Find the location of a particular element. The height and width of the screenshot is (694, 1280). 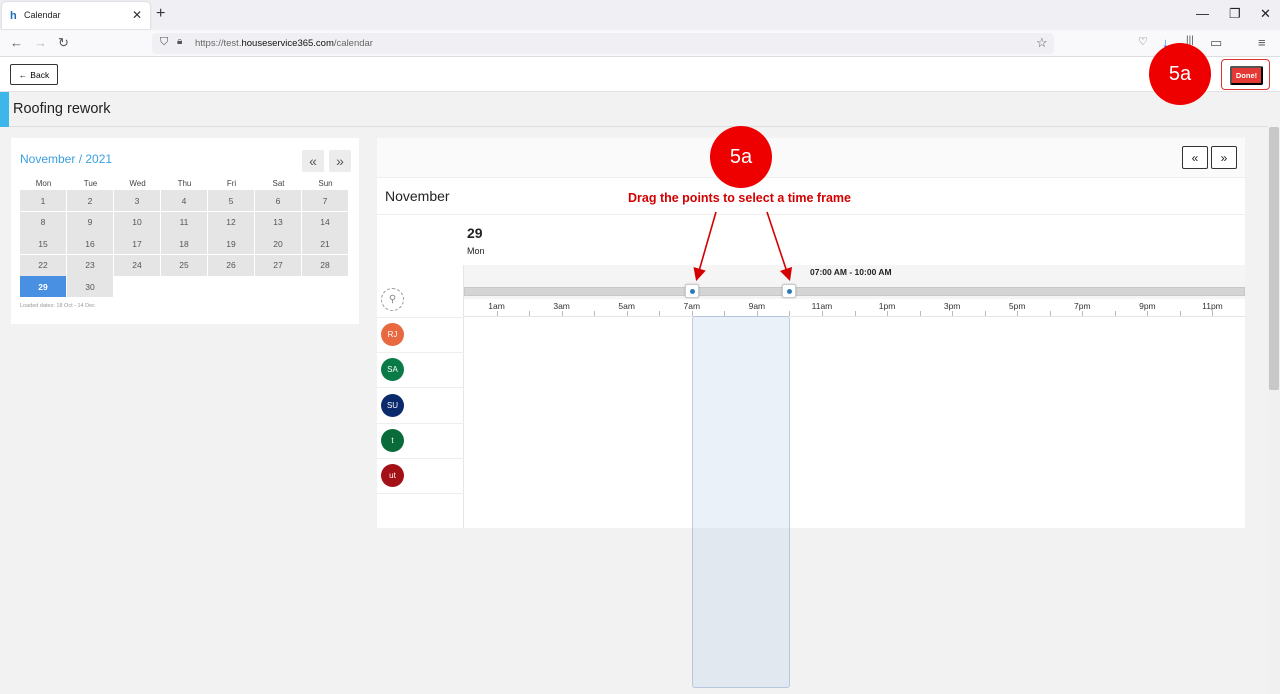

day-cell: 24 is located at coordinates (137, 265).